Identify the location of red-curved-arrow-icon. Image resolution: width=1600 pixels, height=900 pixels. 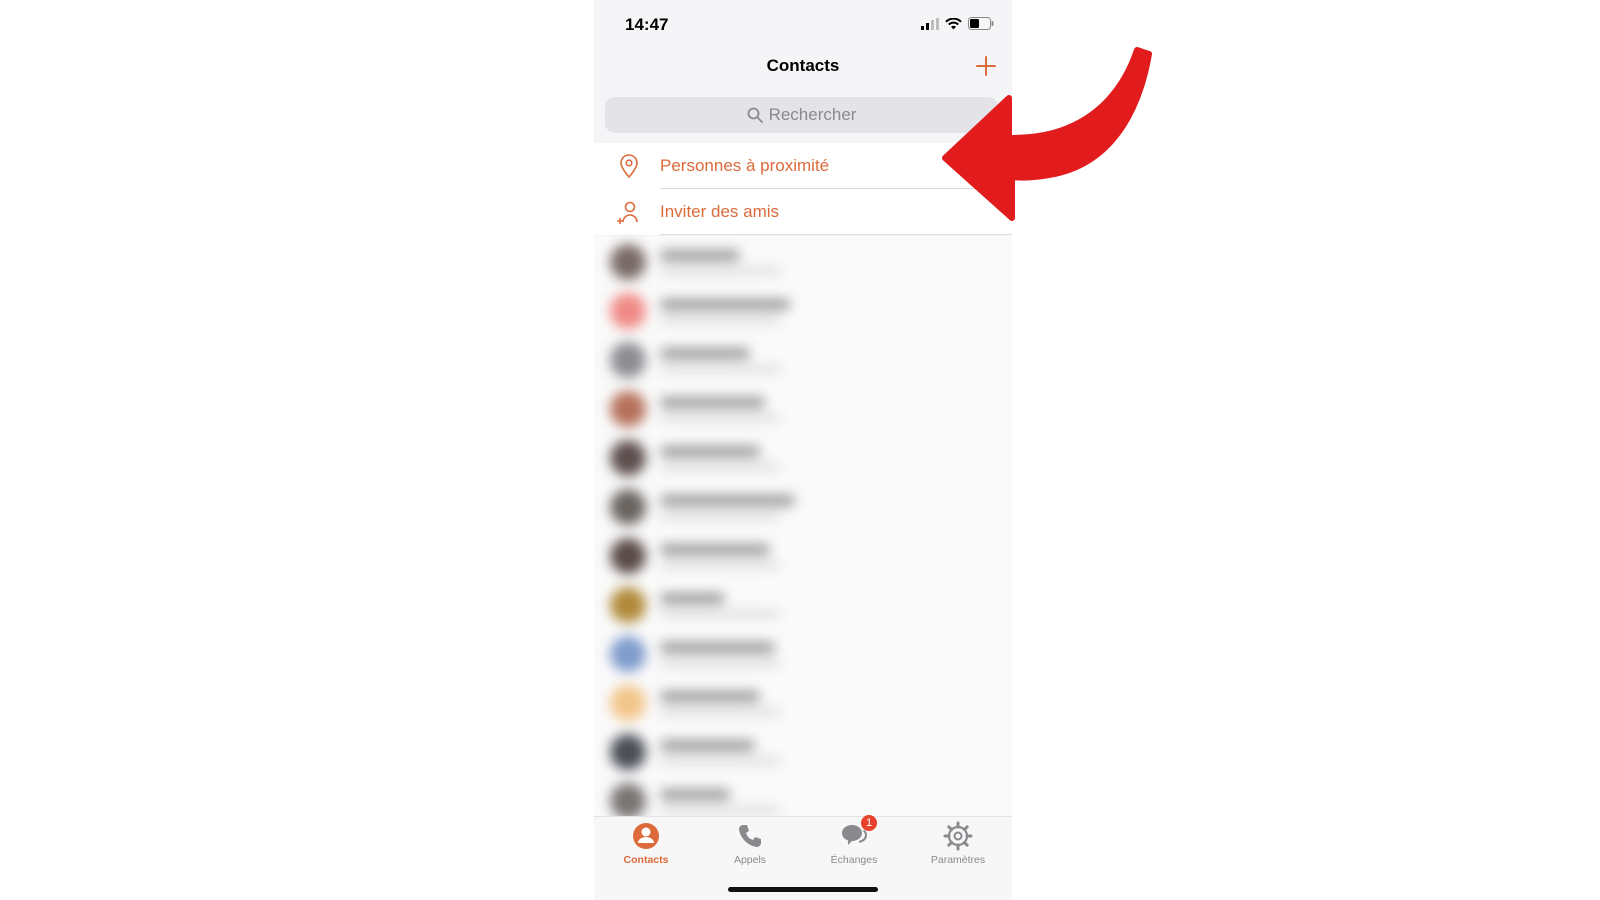
(1047, 134).